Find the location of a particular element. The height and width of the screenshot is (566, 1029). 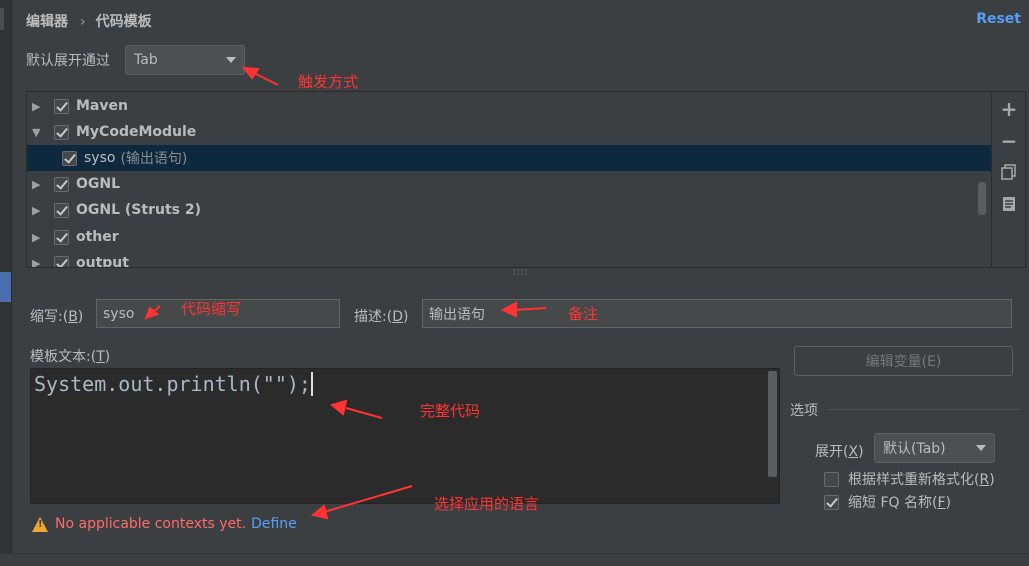

annotation-language: 选择应用的语言 is located at coordinates (487, 504).